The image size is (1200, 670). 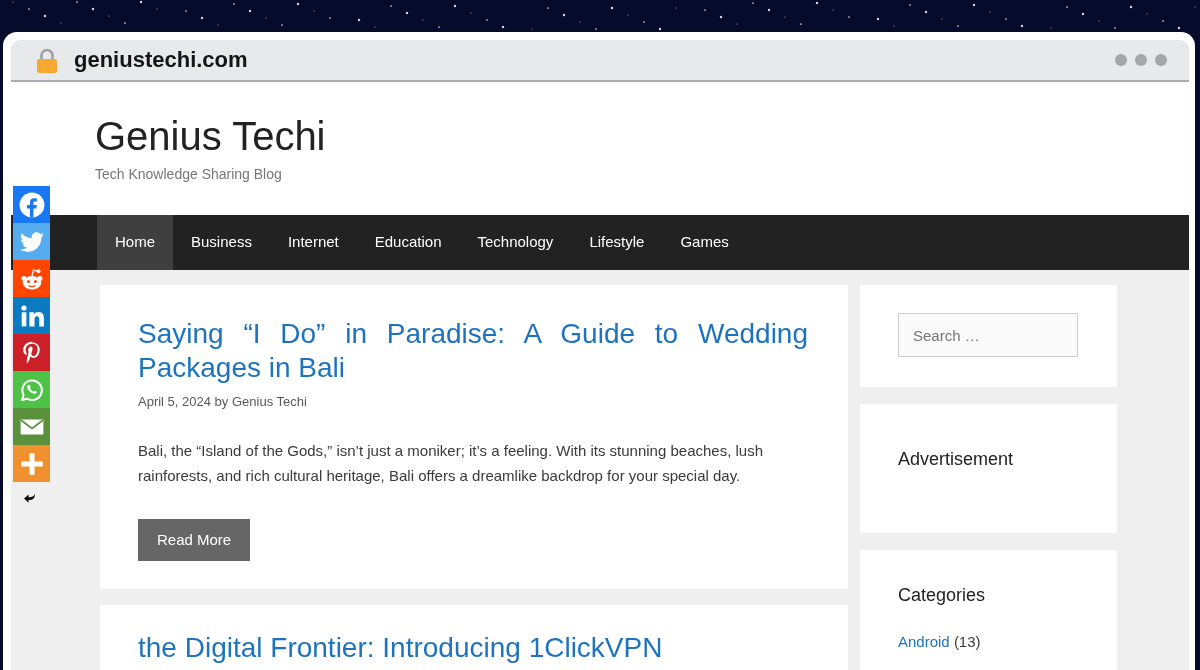 What do you see at coordinates (967, 642) in the screenshot?
I see `category-count: (13)` at bounding box center [967, 642].